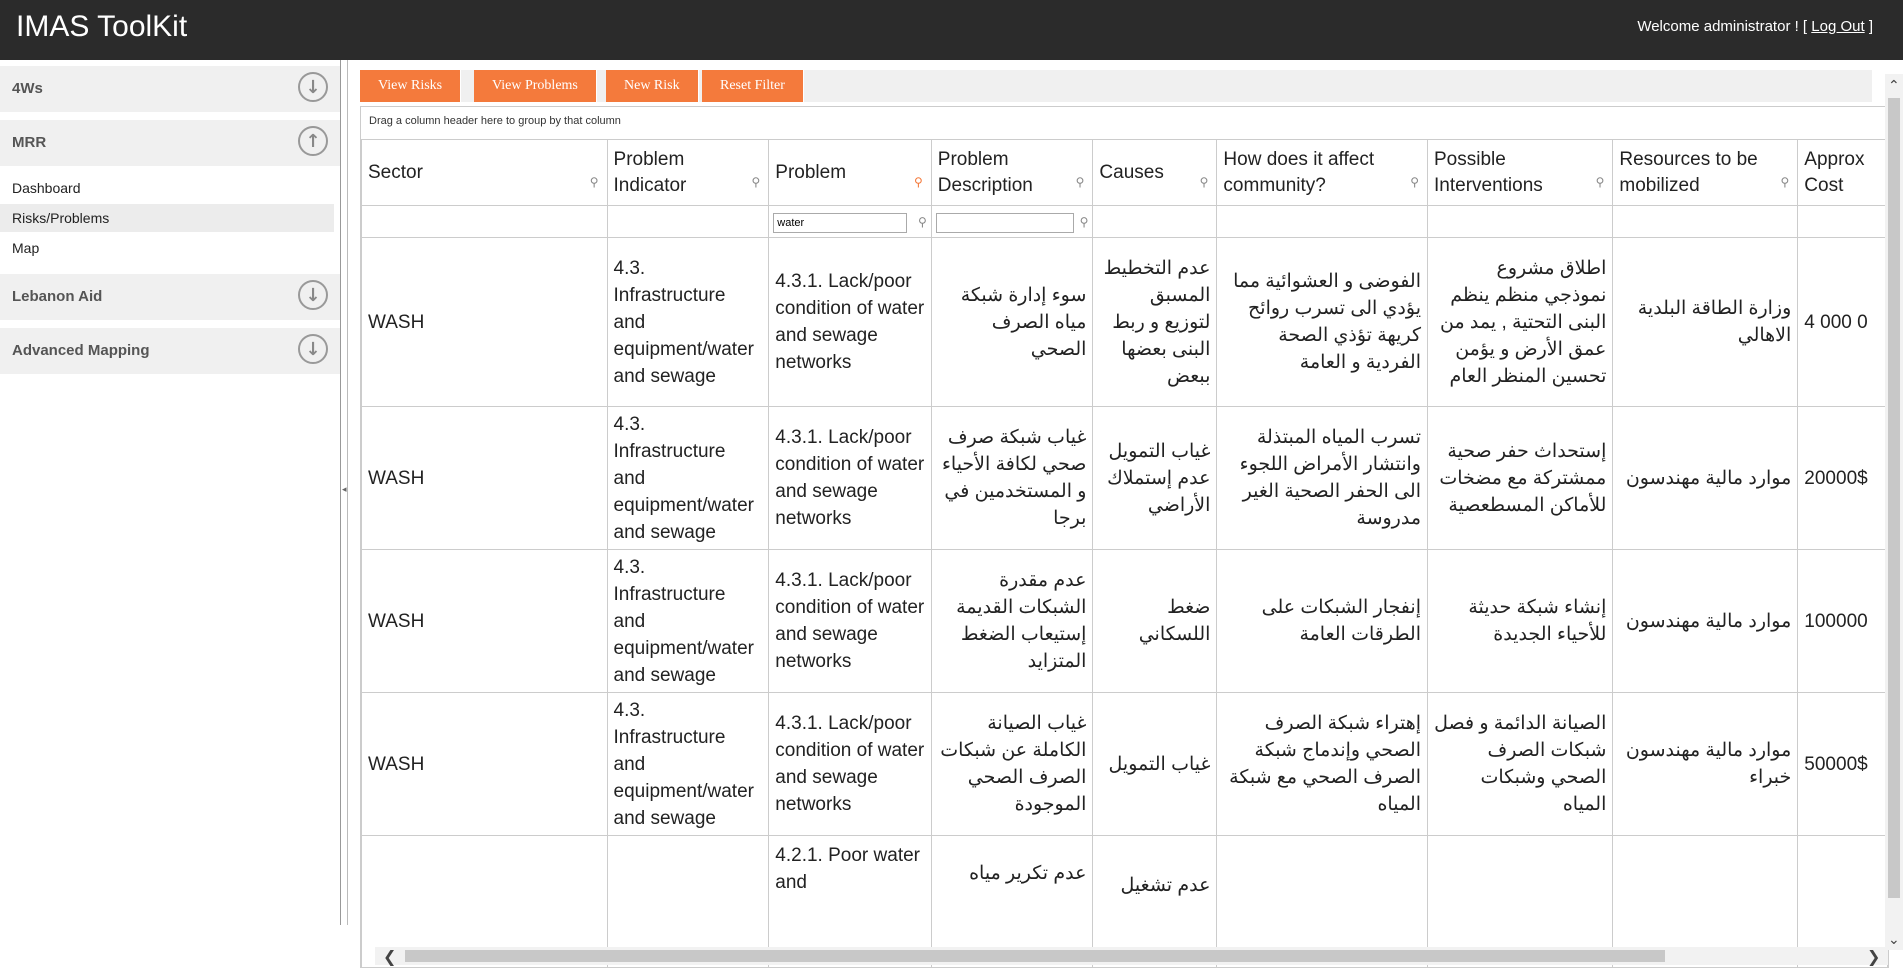  What do you see at coordinates (753, 86) in the screenshot?
I see `reset-filter-button: Reset Filter` at bounding box center [753, 86].